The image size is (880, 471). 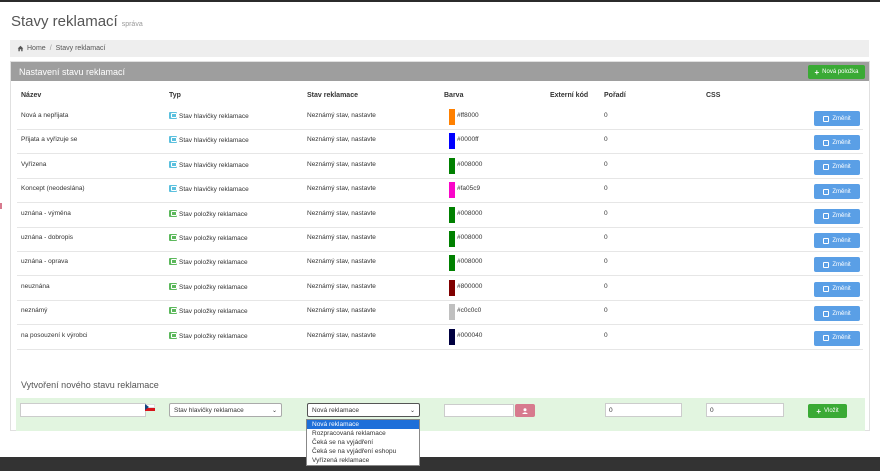 What do you see at coordinates (72, 72) in the screenshot?
I see `panel-title: Nastavení stavu reklamací` at bounding box center [72, 72].